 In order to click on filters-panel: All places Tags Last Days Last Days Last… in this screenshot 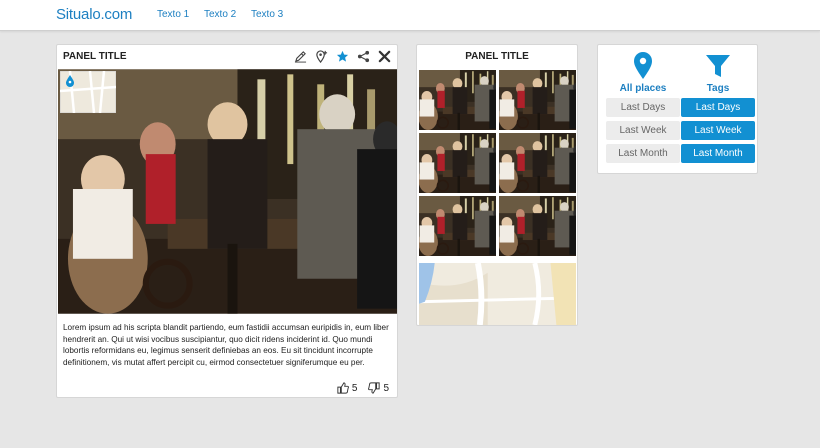, I will do `click(677, 109)`.